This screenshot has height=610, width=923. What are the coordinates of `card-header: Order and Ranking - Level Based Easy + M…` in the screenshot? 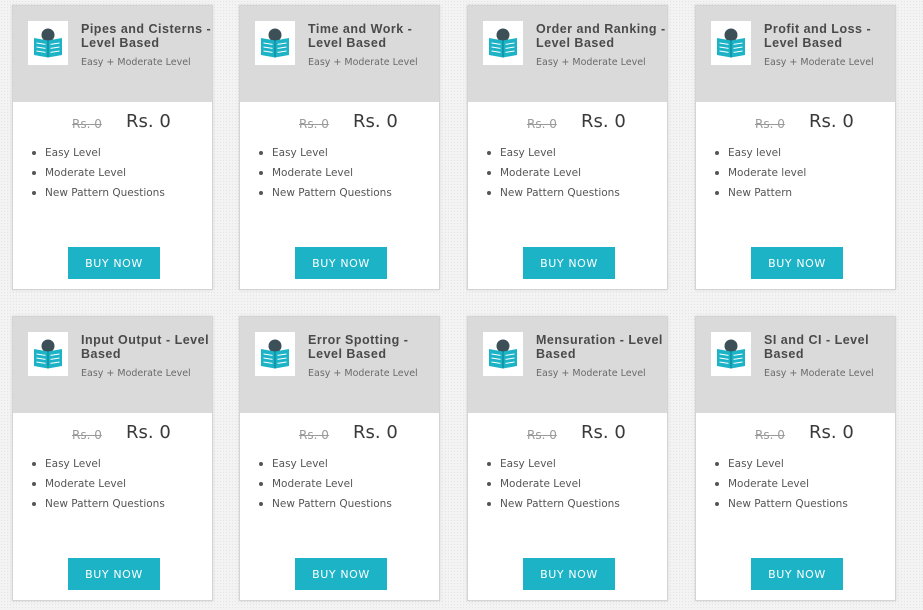 It's located at (567, 54).